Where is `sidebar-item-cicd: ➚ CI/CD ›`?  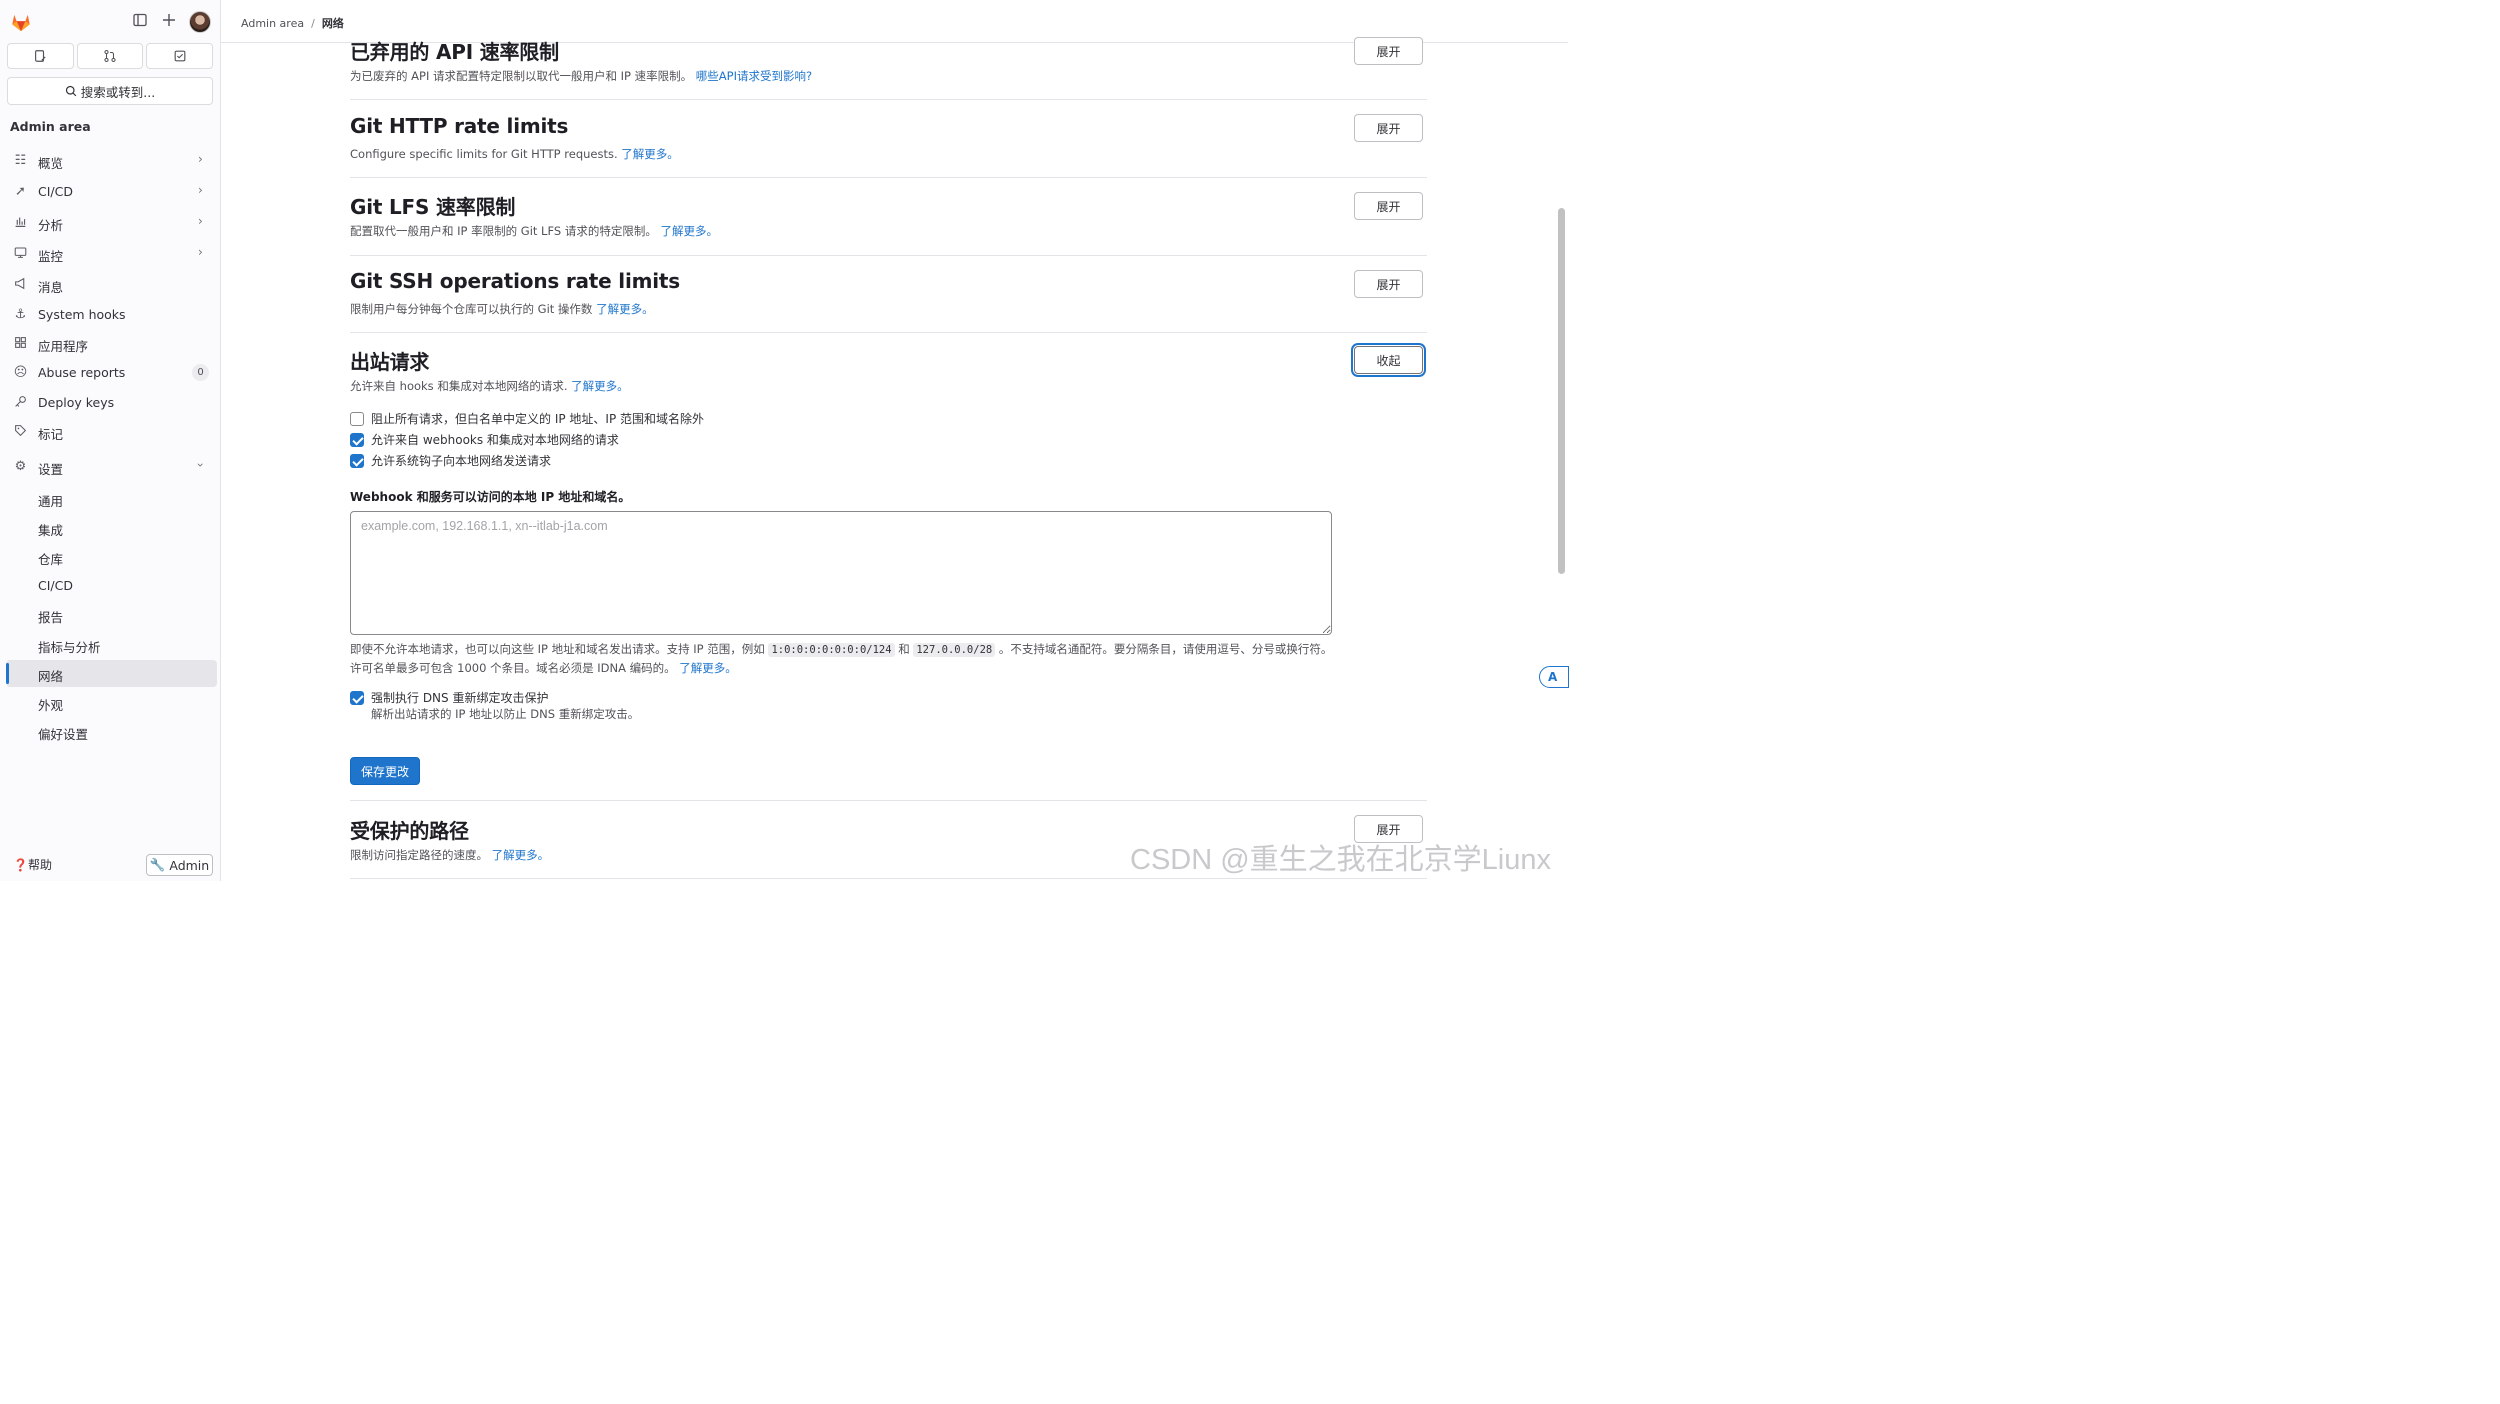
sidebar-item-cicd: ➚ CI/CD › is located at coordinates (110, 192).